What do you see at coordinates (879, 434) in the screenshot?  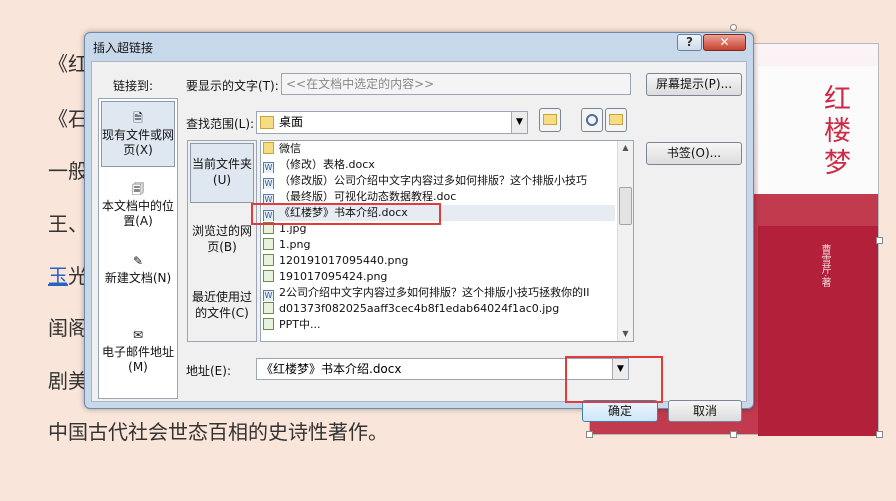 I see `resize-handle-bottom-right` at bounding box center [879, 434].